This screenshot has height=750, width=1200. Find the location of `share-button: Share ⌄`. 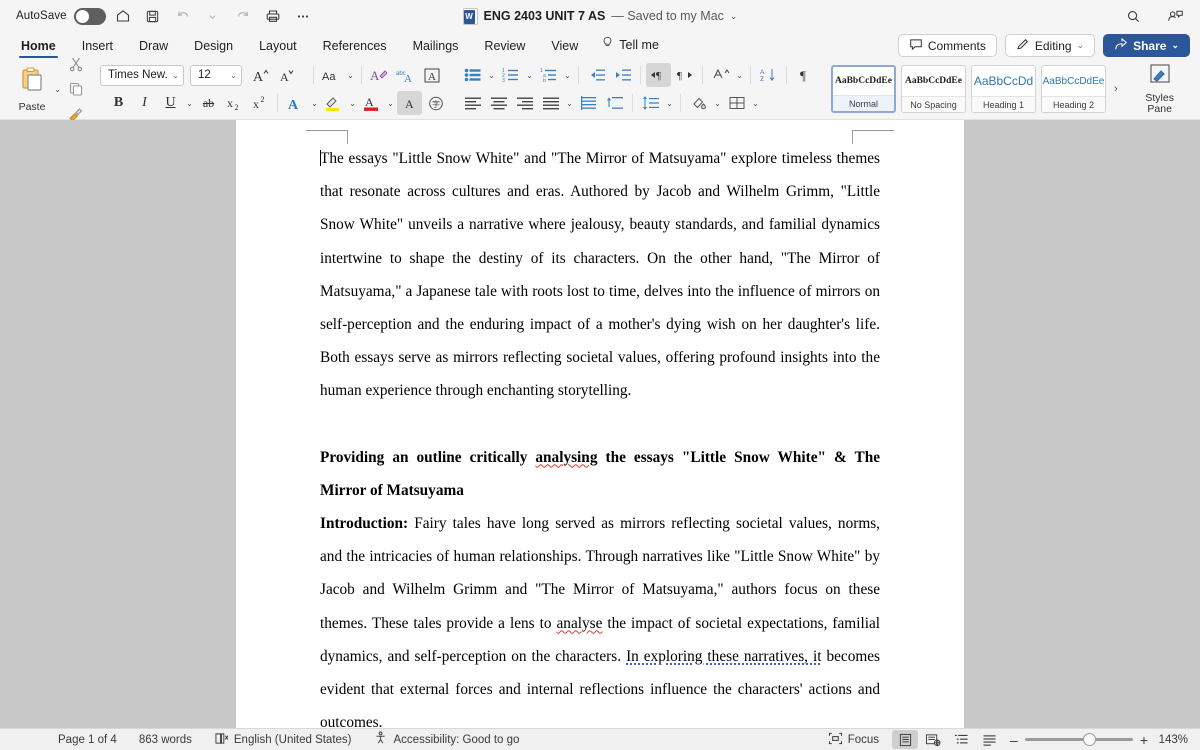

share-button: Share ⌄ is located at coordinates (1146, 45).